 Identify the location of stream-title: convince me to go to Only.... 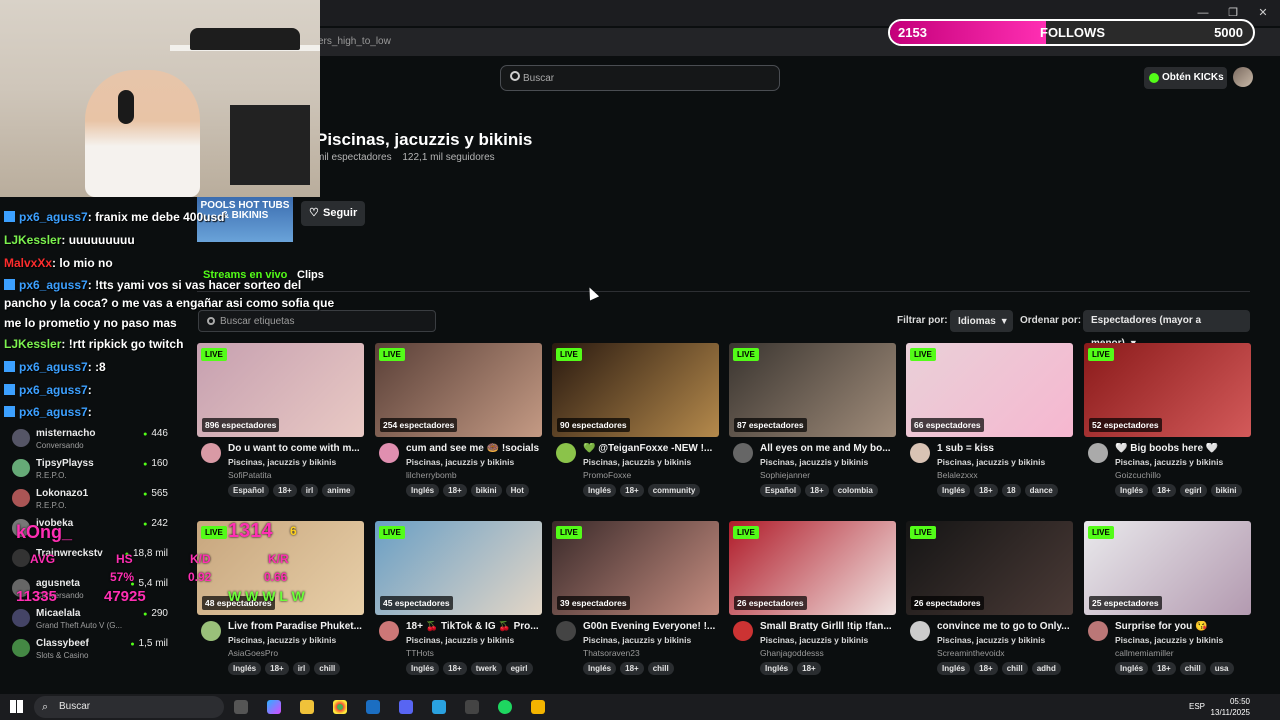
(1004, 626).